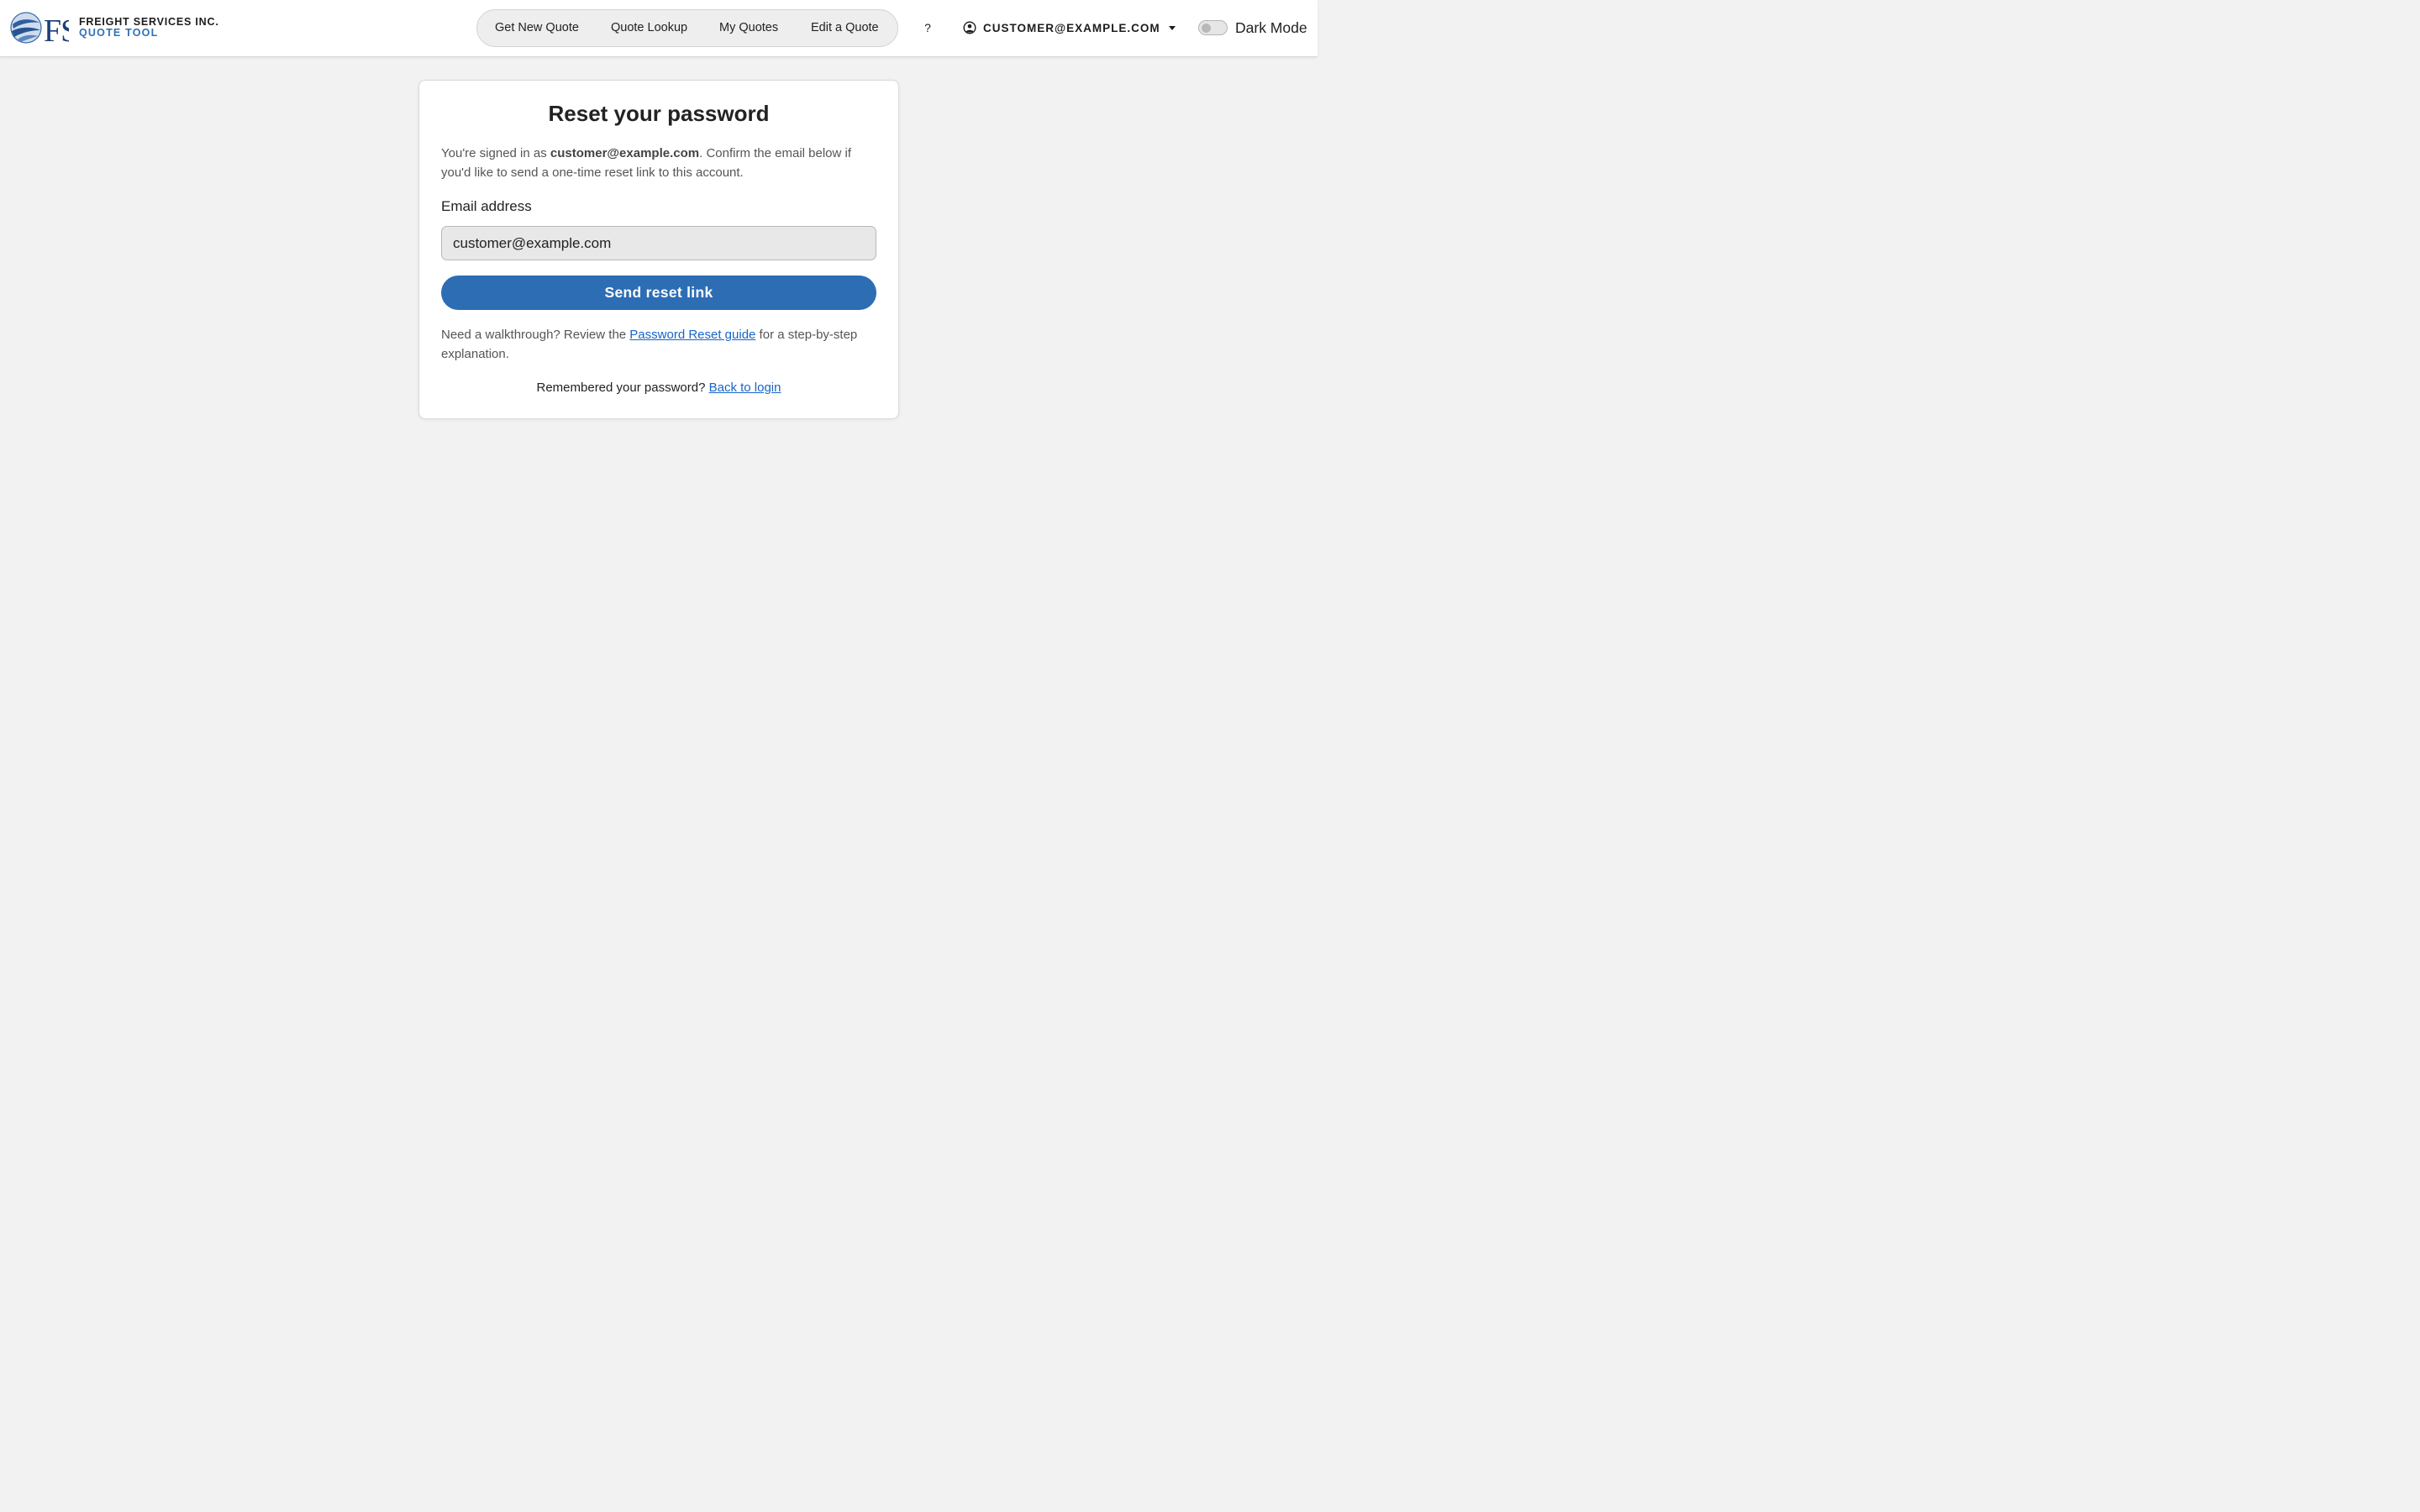 Image resolution: width=2420 pixels, height=1512 pixels. What do you see at coordinates (486, 206) in the screenshot?
I see `email-field-label: Email address` at bounding box center [486, 206].